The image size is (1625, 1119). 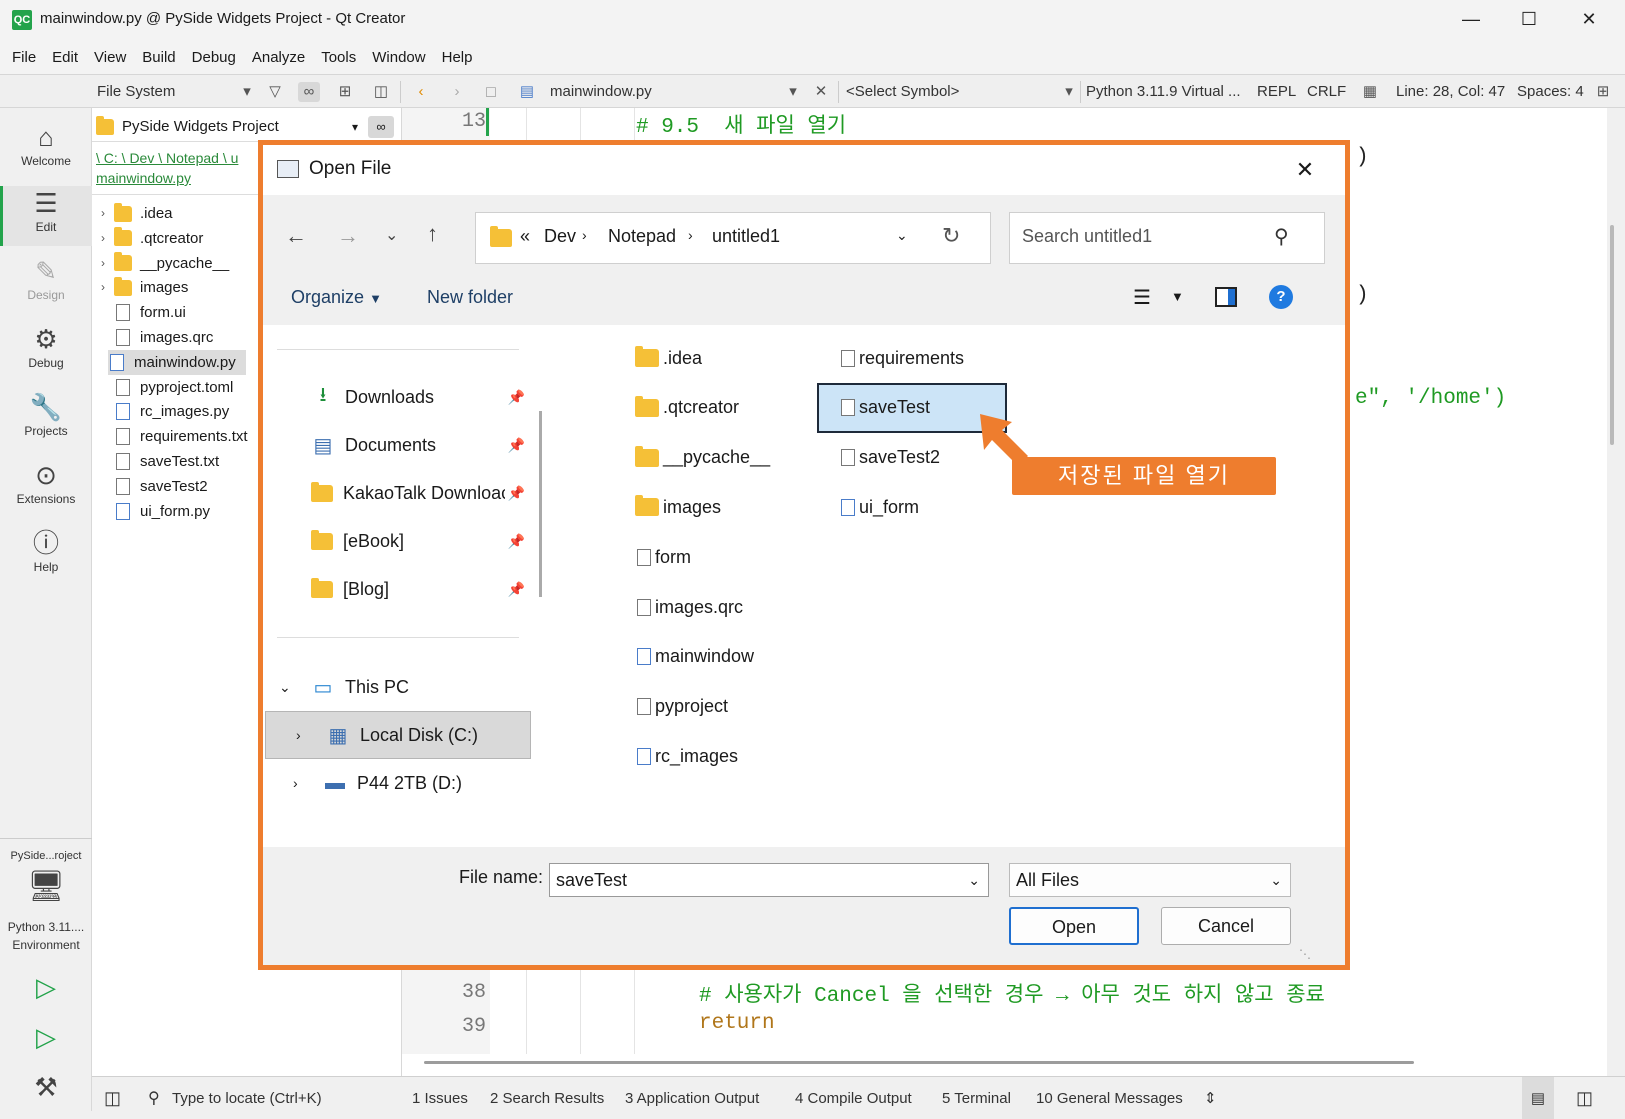 What do you see at coordinates (1281, 297) in the screenshot?
I see `help-icon: ?` at bounding box center [1281, 297].